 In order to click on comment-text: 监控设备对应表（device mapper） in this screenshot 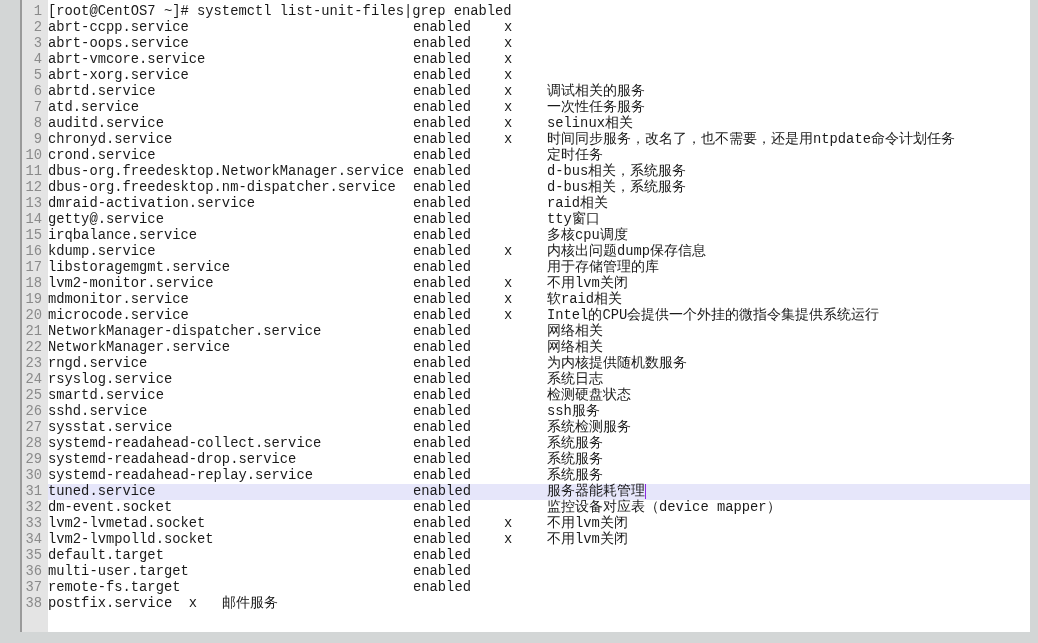, I will do `click(664, 507)`.